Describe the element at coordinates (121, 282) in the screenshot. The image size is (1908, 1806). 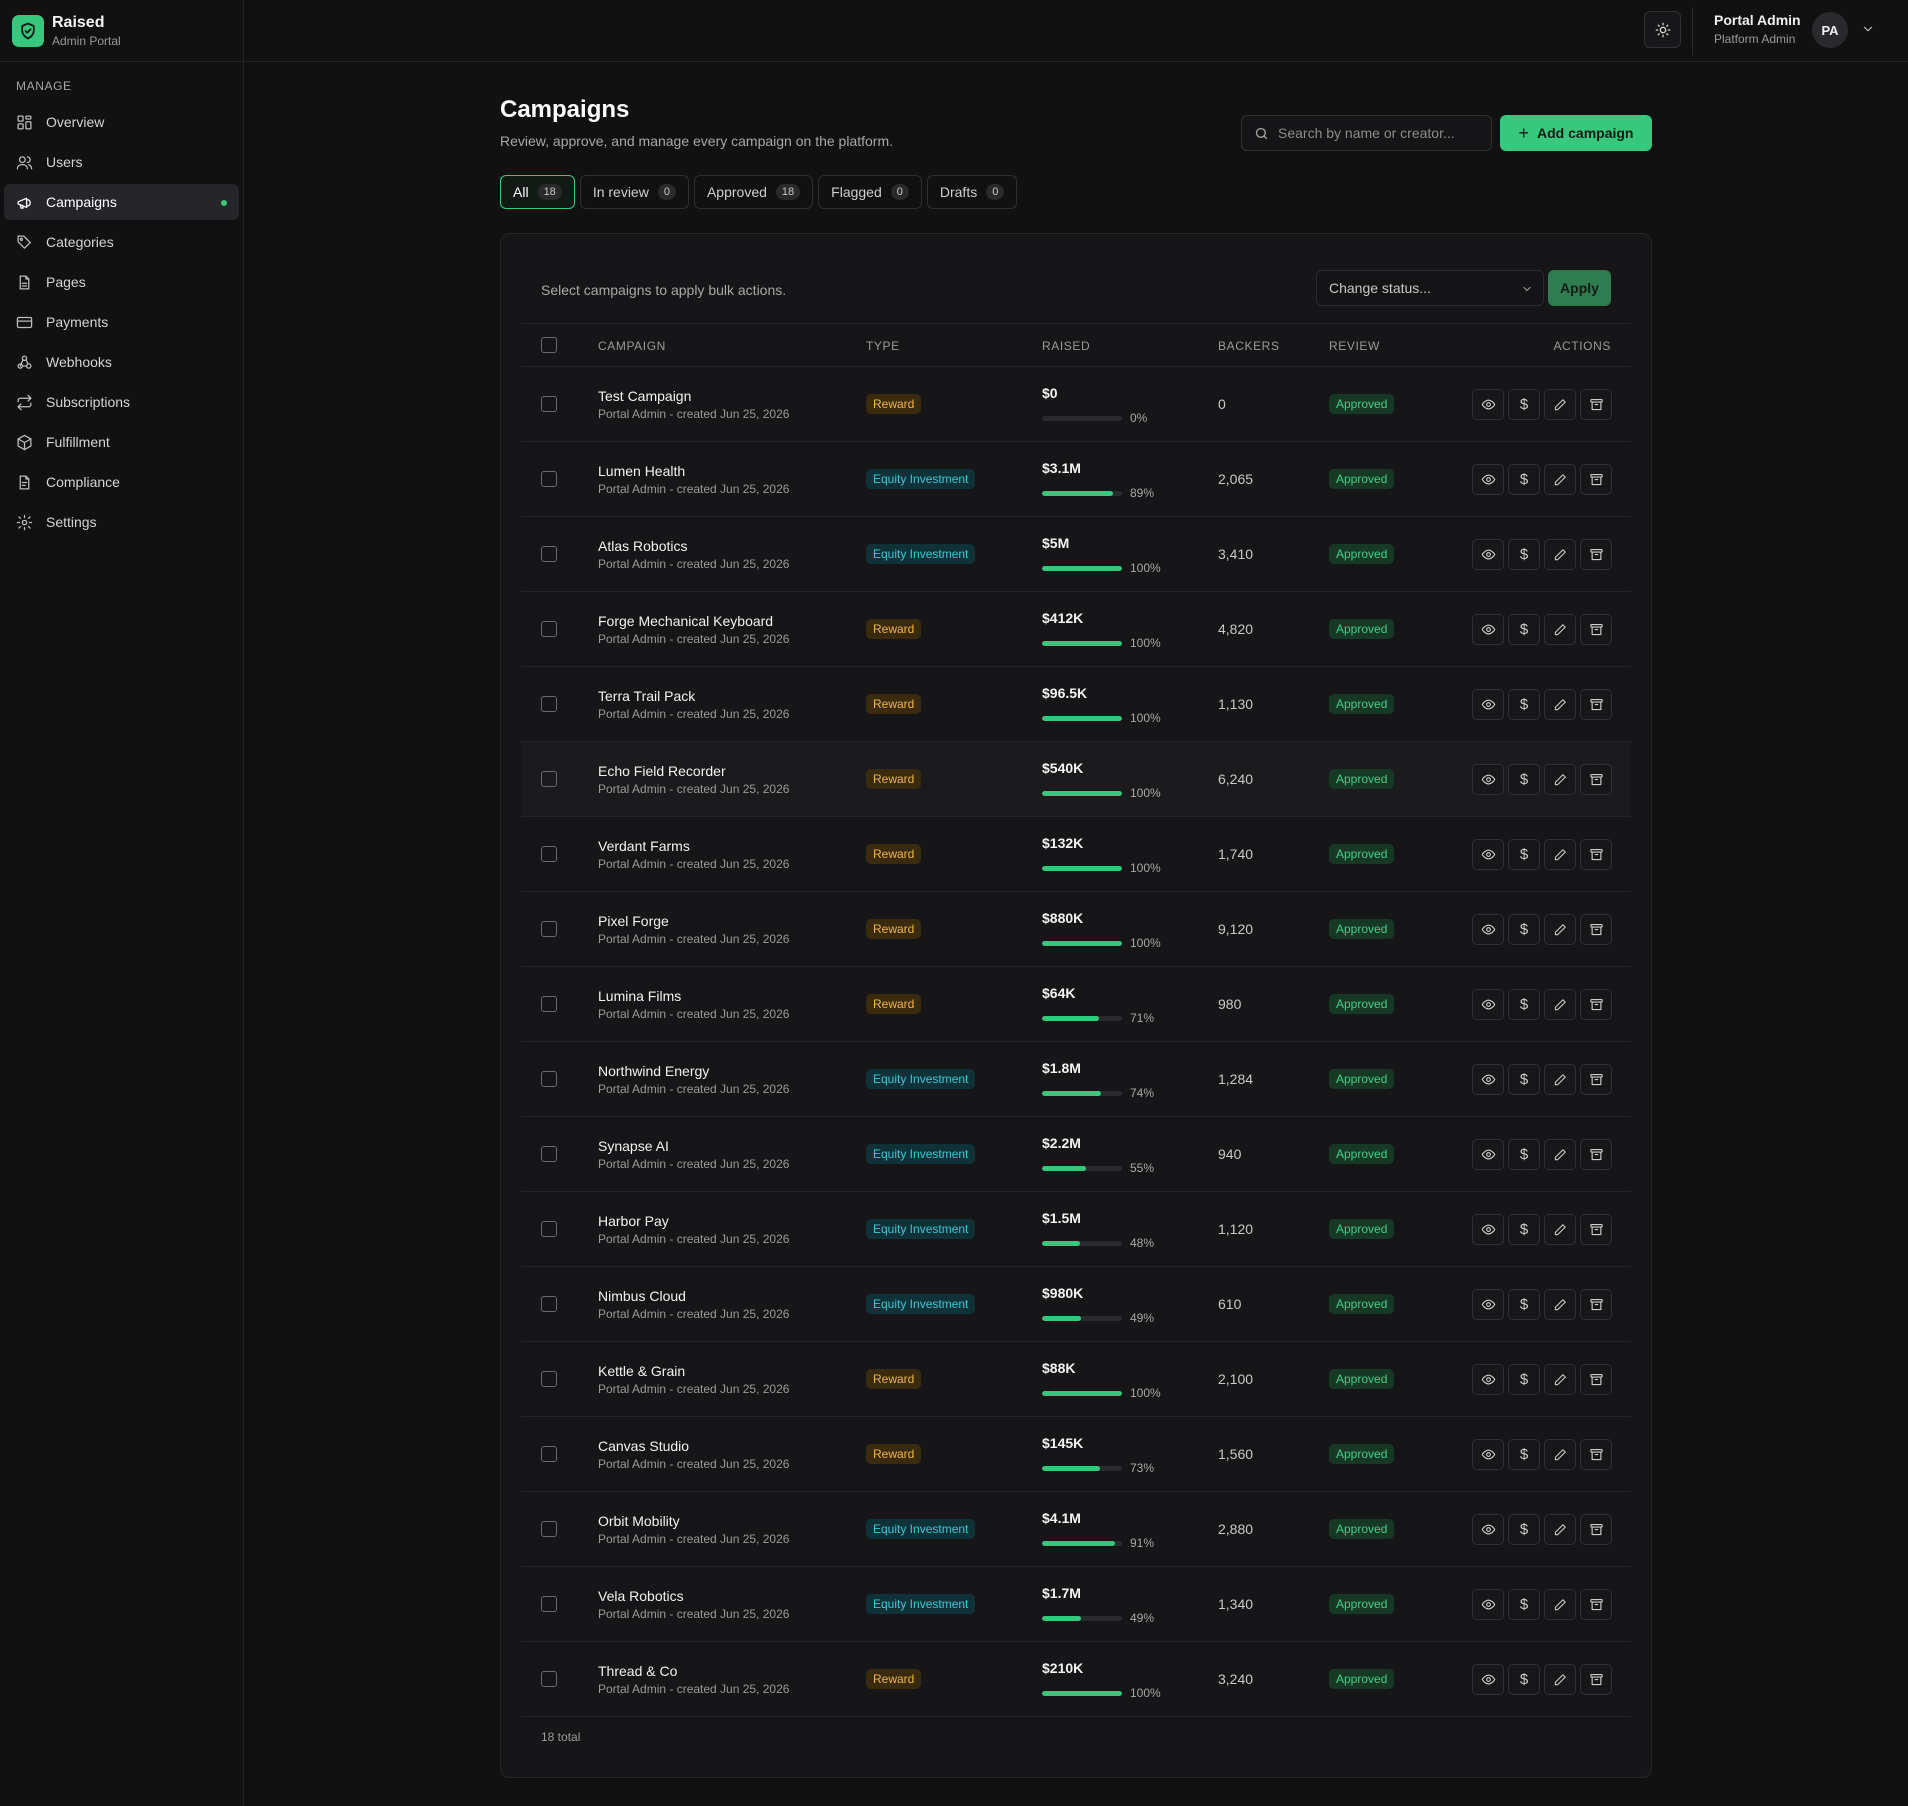
I see `sidebar-item-pages: Pages` at that location.